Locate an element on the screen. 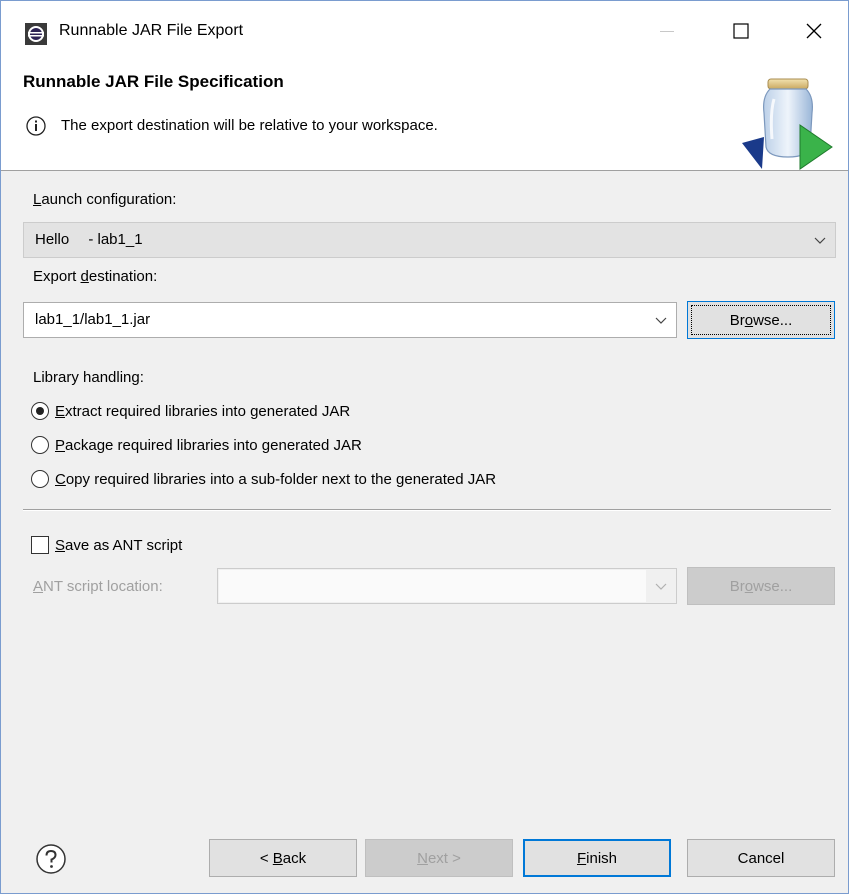  save-ant-script-checkbox: Save as ANT script is located at coordinates (106, 545).